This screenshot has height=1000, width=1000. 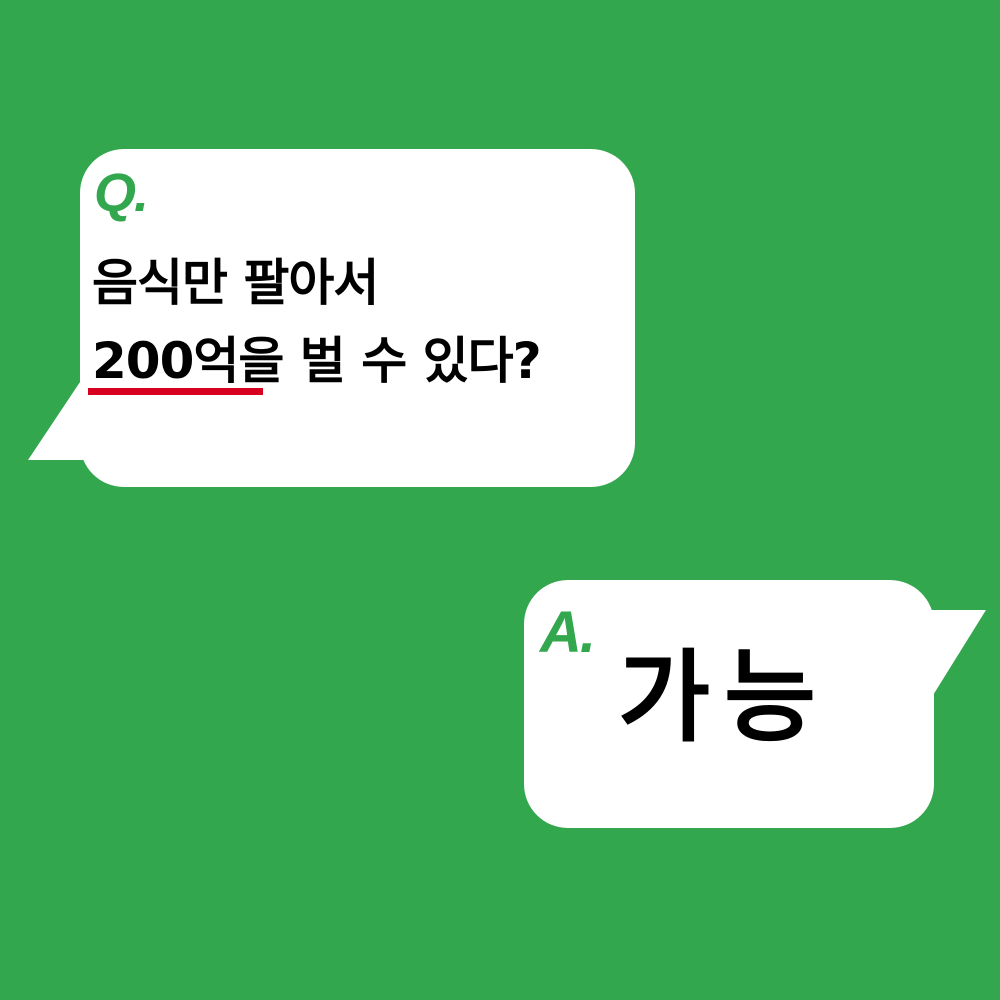 What do you see at coordinates (121, 193) in the screenshot?
I see `question-marker: Q.` at bounding box center [121, 193].